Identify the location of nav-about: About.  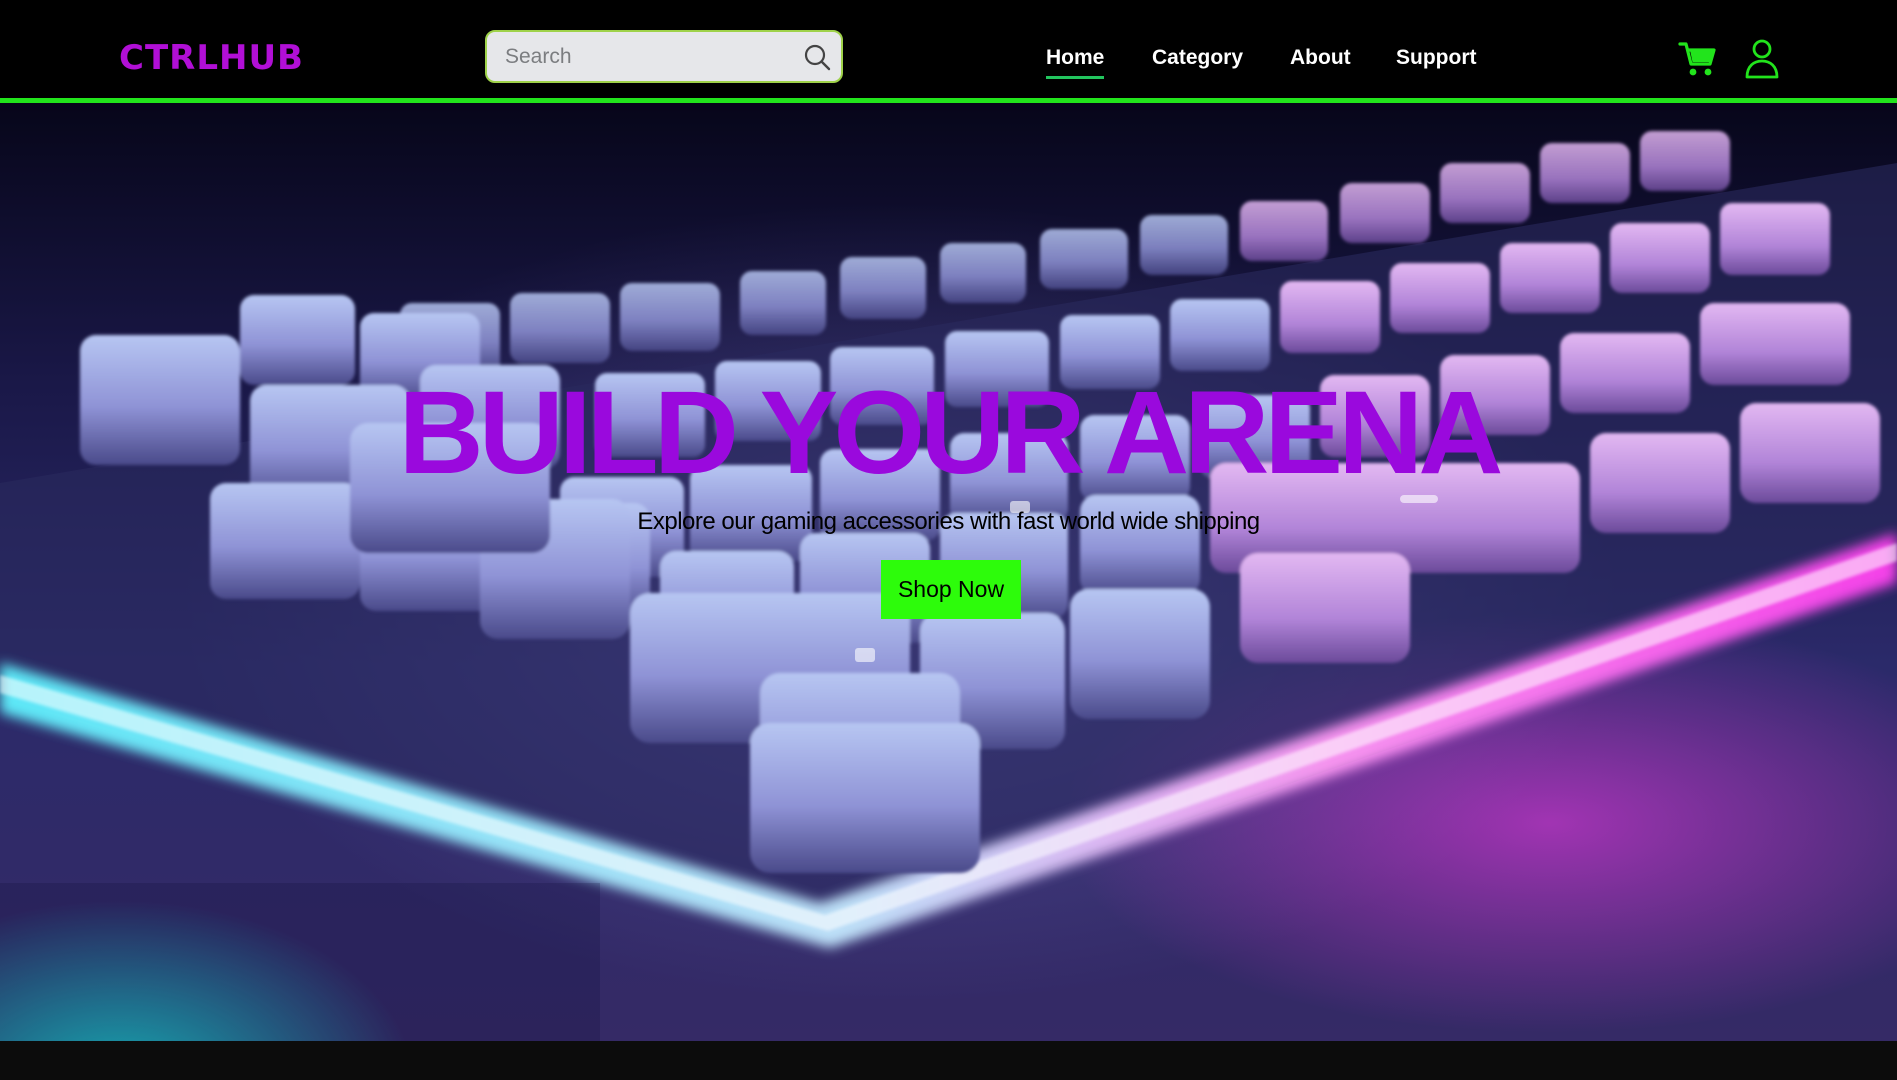
(1320, 58).